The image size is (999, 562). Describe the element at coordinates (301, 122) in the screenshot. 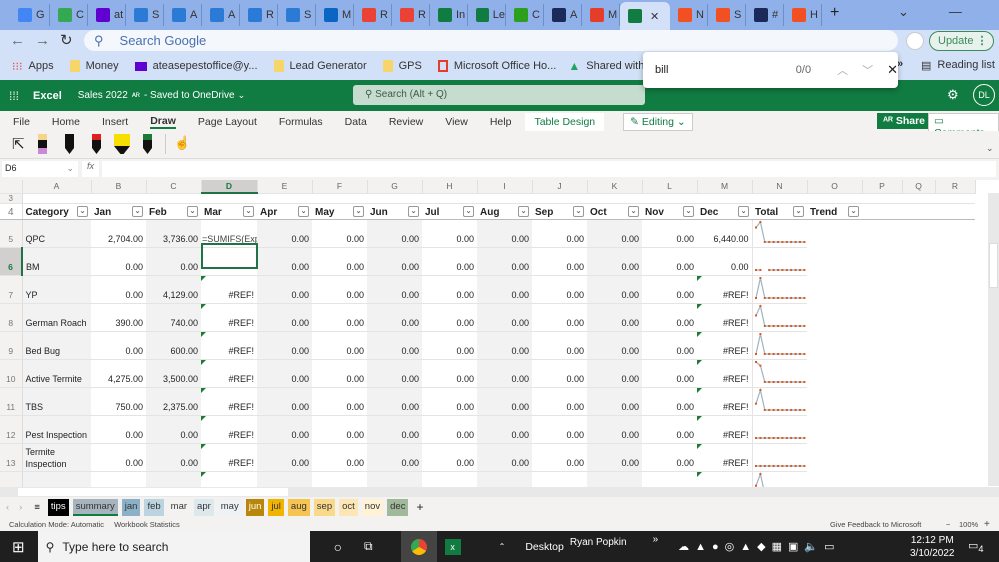

I see `tab-formulas: Formulas` at that location.